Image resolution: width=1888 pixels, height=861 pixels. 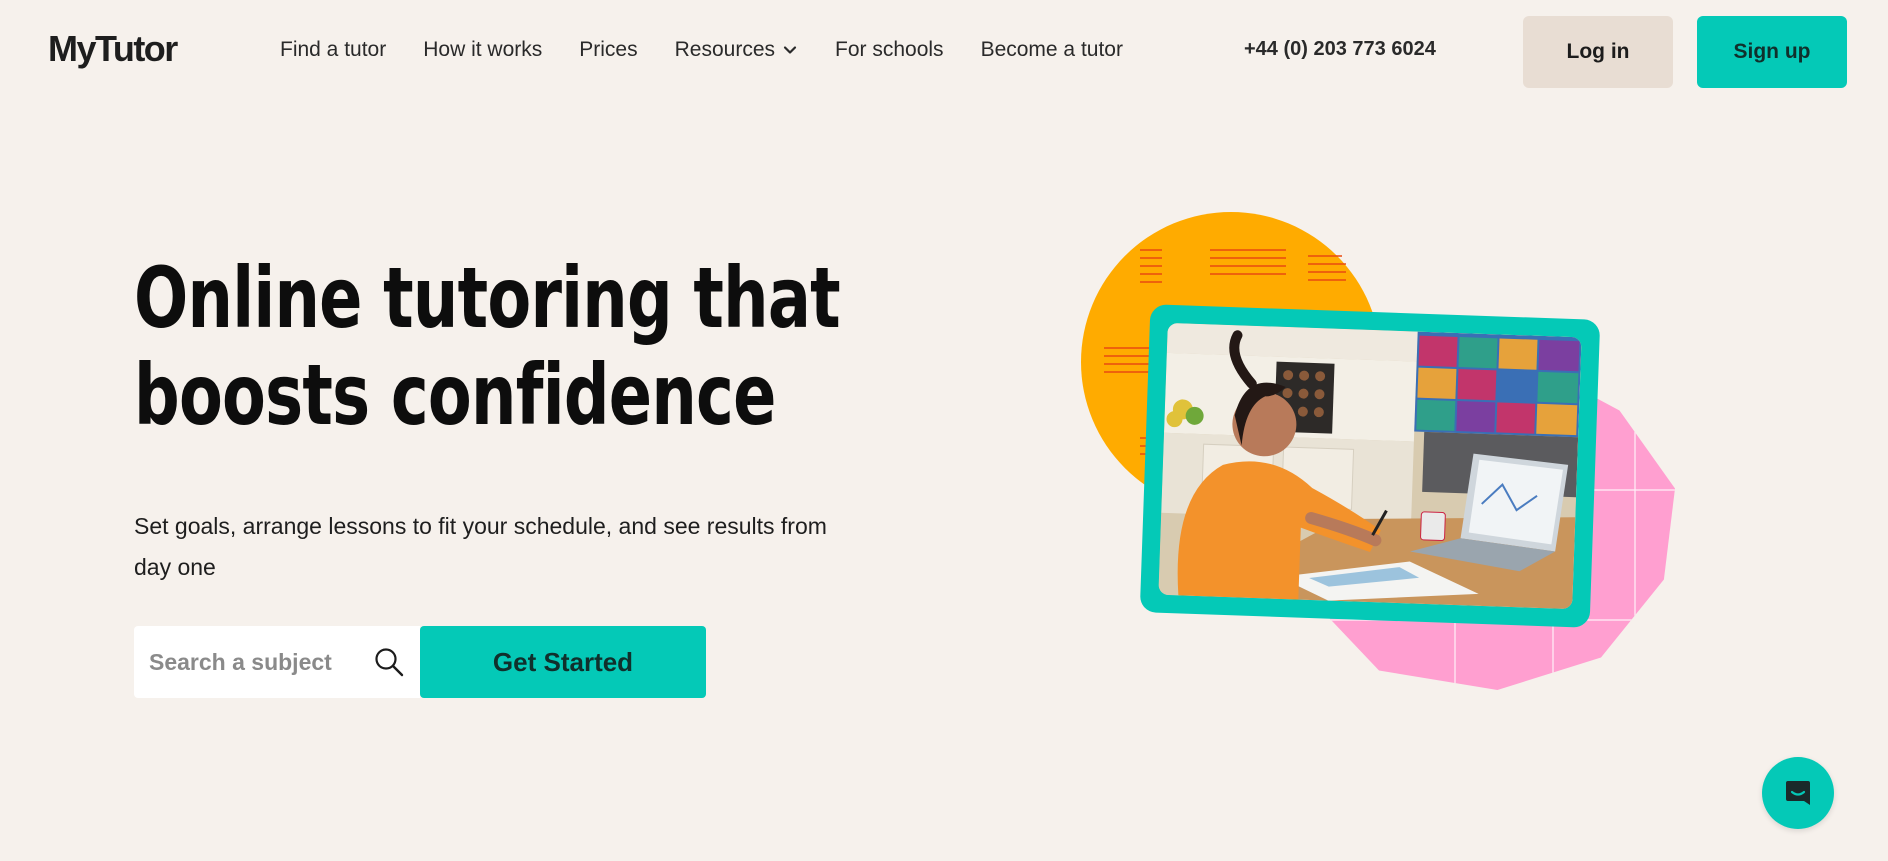 What do you see at coordinates (790, 50) in the screenshot?
I see `chevron-down-icon` at bounding box center [790, 50].